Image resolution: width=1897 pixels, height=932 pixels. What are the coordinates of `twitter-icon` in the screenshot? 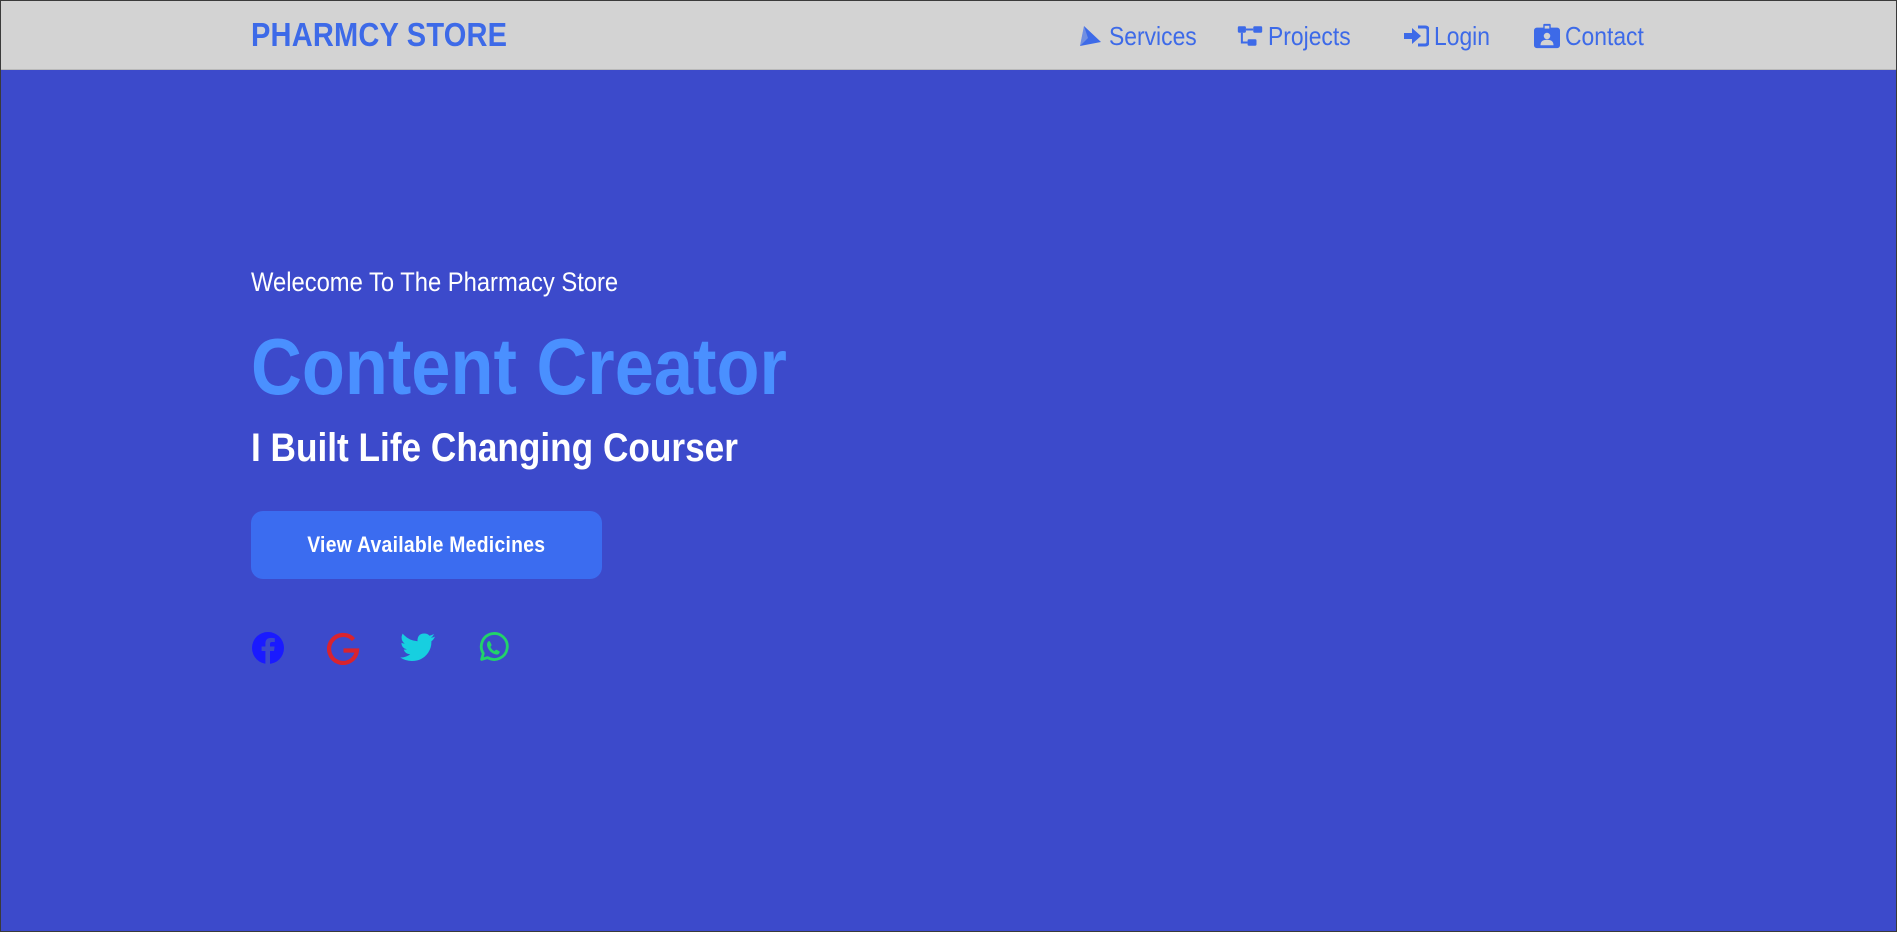 It's located at (418, 648).